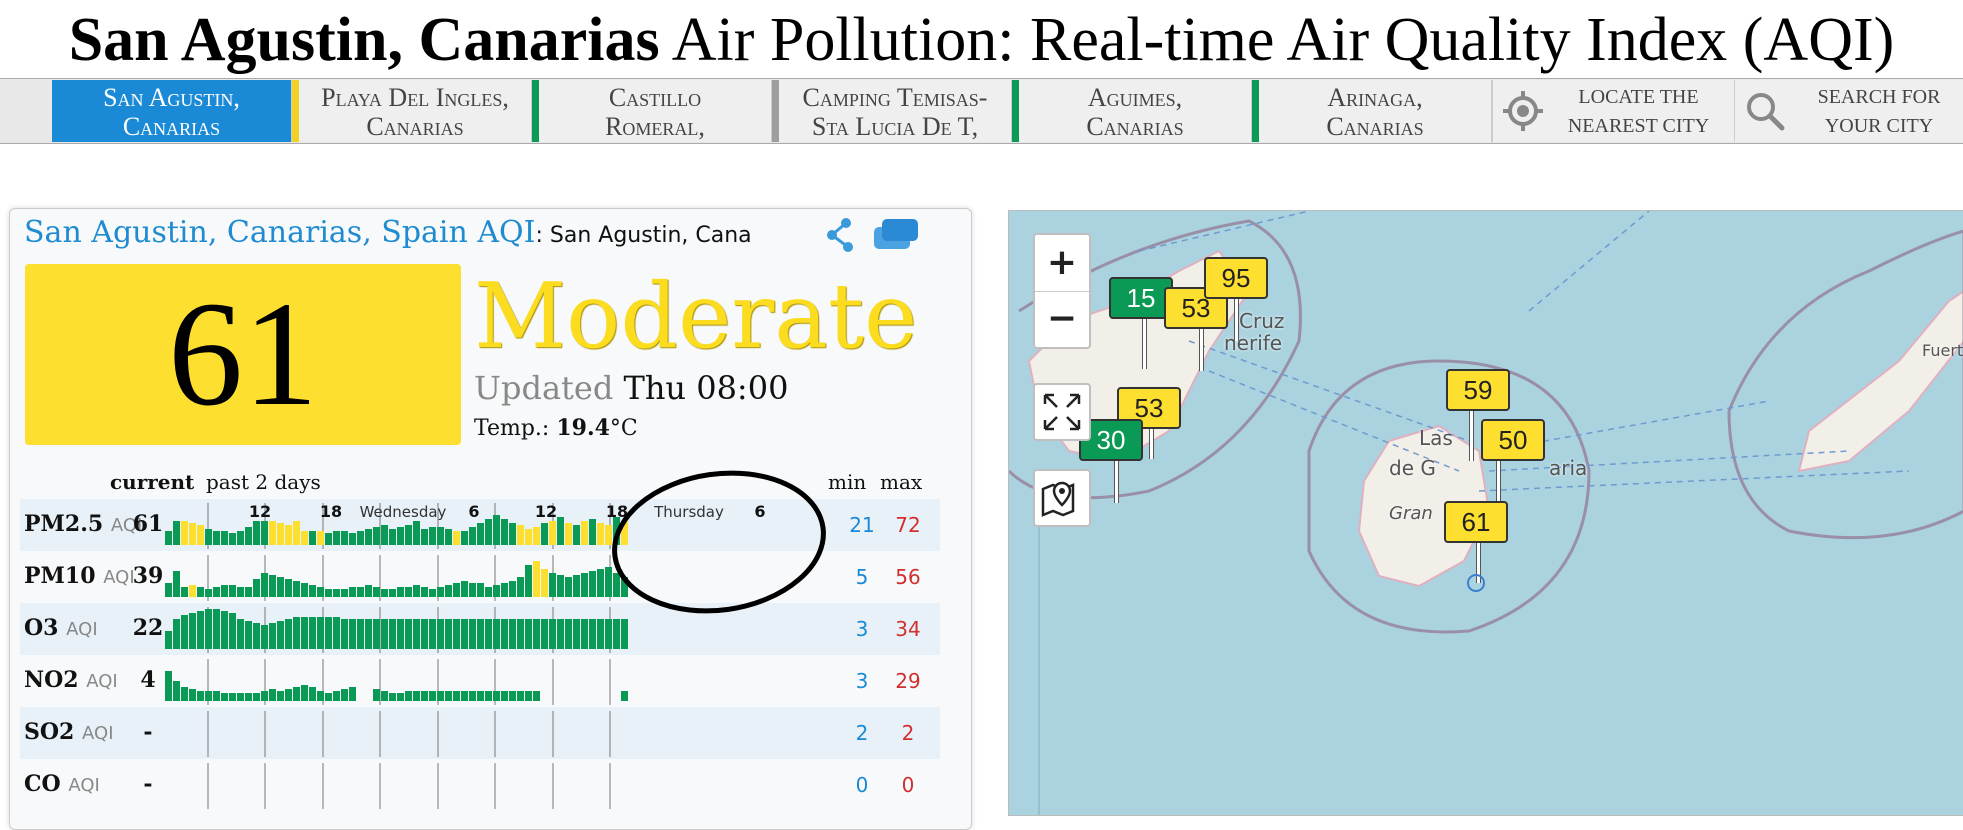 This screenshot has width=1963, height=830. Describe the element at coordinates (1613, 111) in the screenshot. I see `locate-nearest-city-button: LOCATE THE NEAREST CITY` at that location.